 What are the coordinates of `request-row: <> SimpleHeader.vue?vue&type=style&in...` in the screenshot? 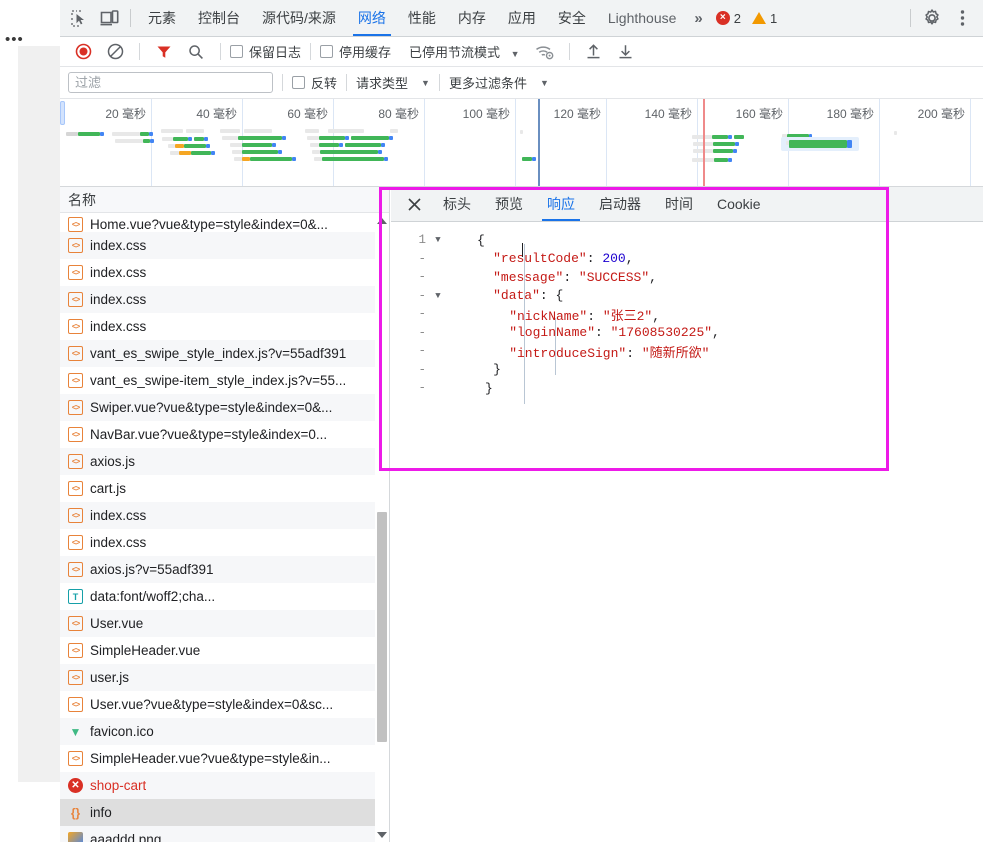 It's located at (224, 758).